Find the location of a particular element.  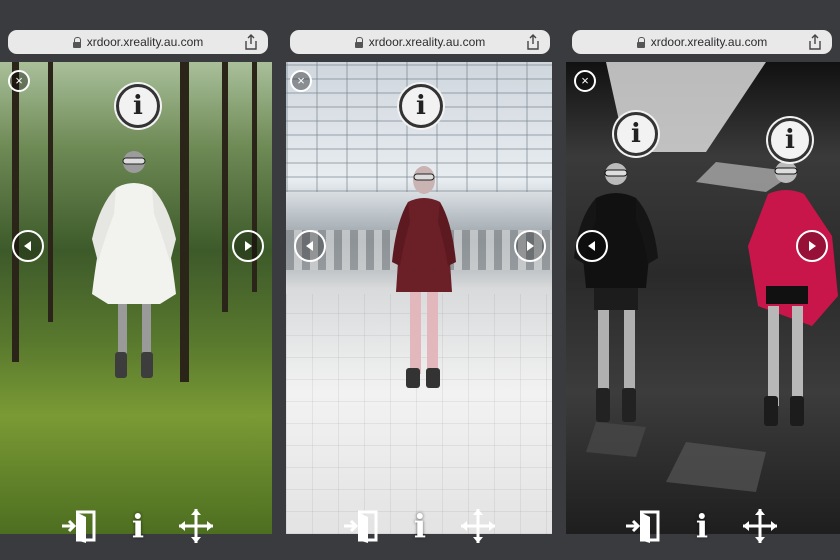

avatar-model-burgundy-suit is located at coordinates (424, 282).